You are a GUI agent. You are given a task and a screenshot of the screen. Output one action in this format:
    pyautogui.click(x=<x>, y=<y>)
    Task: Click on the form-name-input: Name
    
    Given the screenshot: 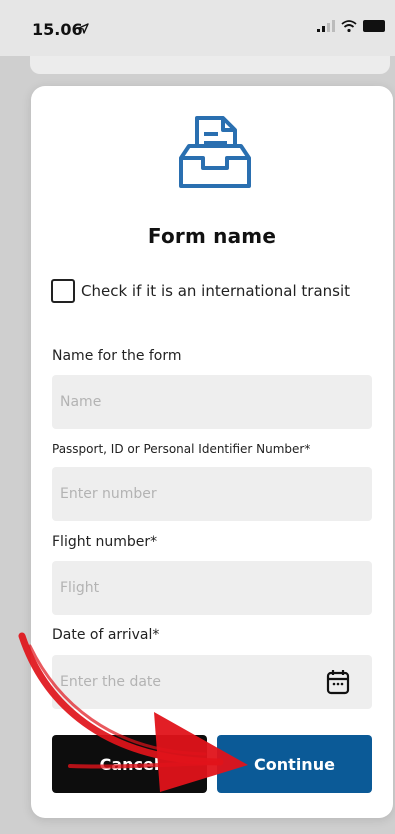 What is the action you would take?
    pyautogui.click(x=212, y=402)
    